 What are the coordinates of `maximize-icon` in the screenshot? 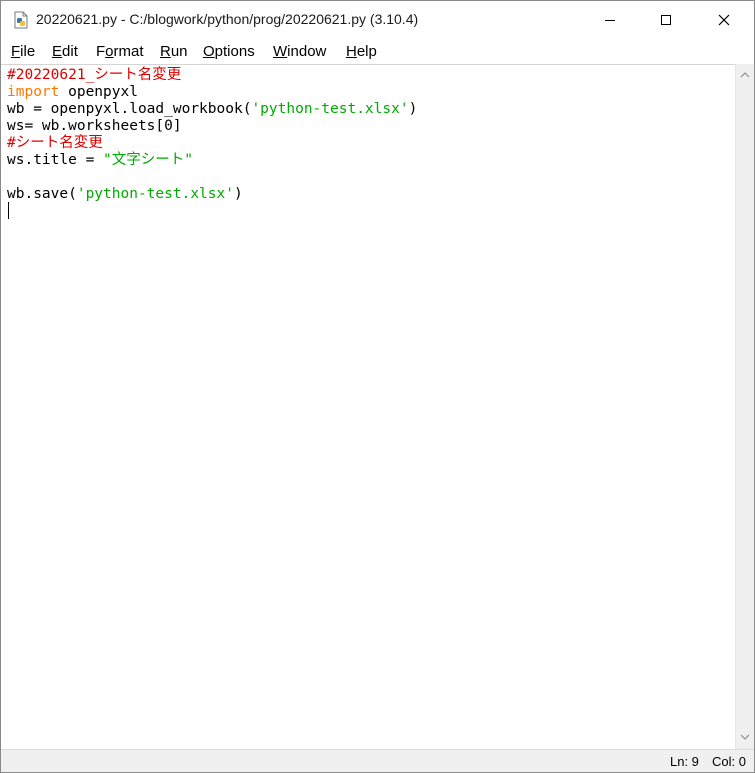 It's located at (666, 20).